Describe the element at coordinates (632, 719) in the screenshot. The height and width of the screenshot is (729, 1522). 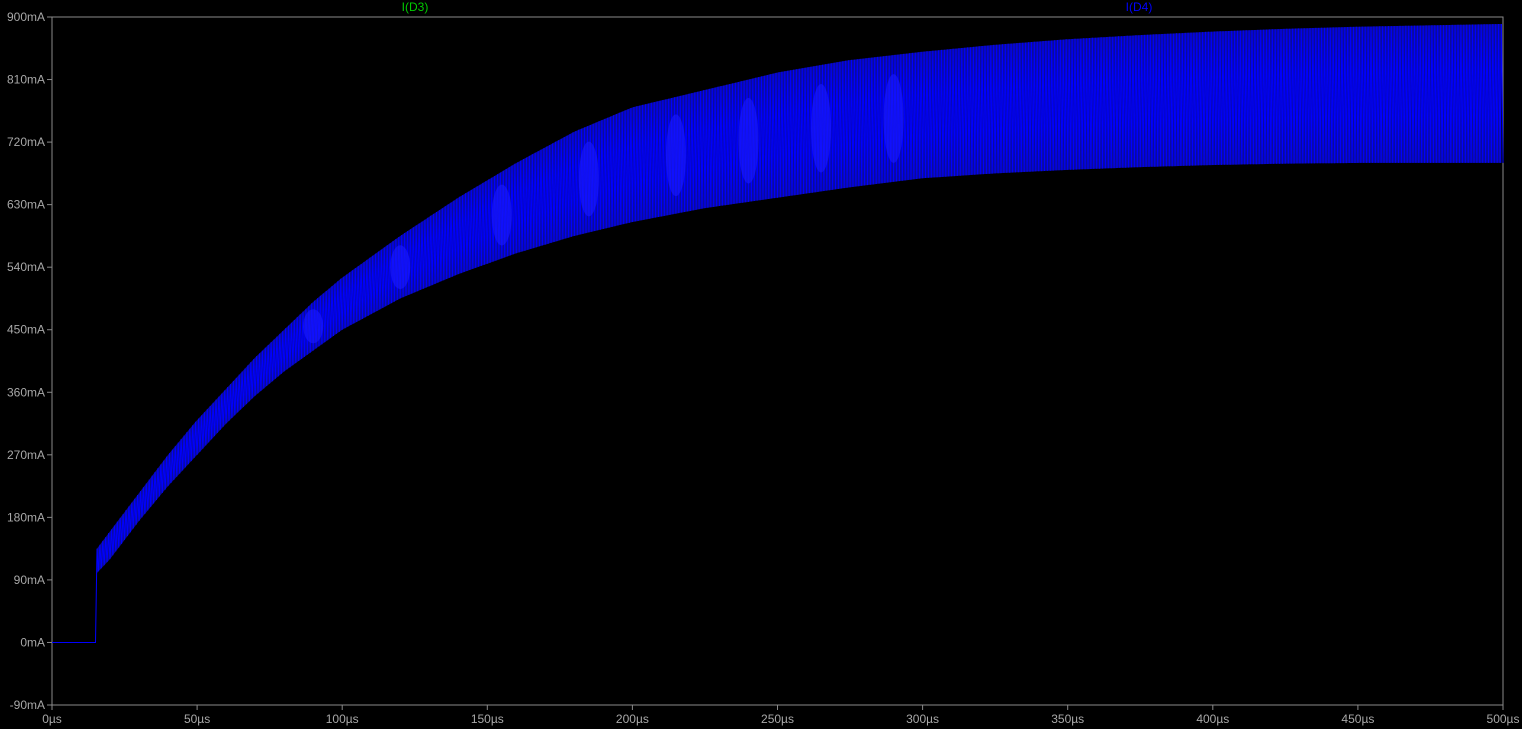
I see `x-tick-label: 200µs` at that location.